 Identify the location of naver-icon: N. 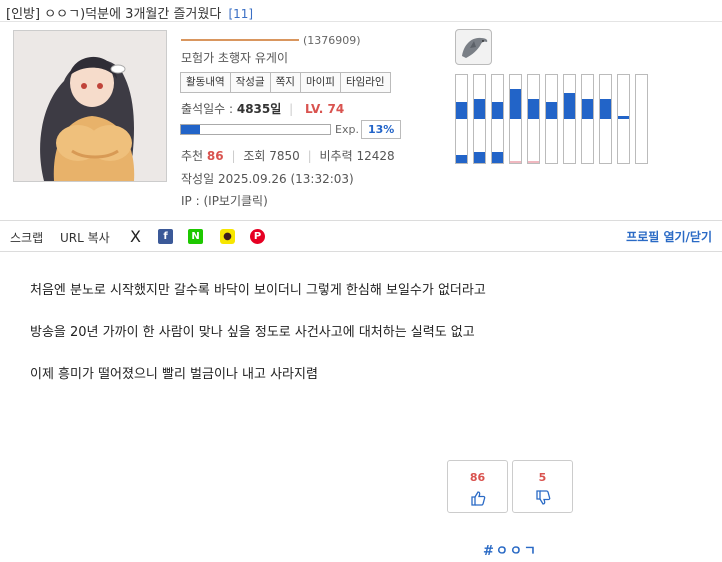
(195, 236).